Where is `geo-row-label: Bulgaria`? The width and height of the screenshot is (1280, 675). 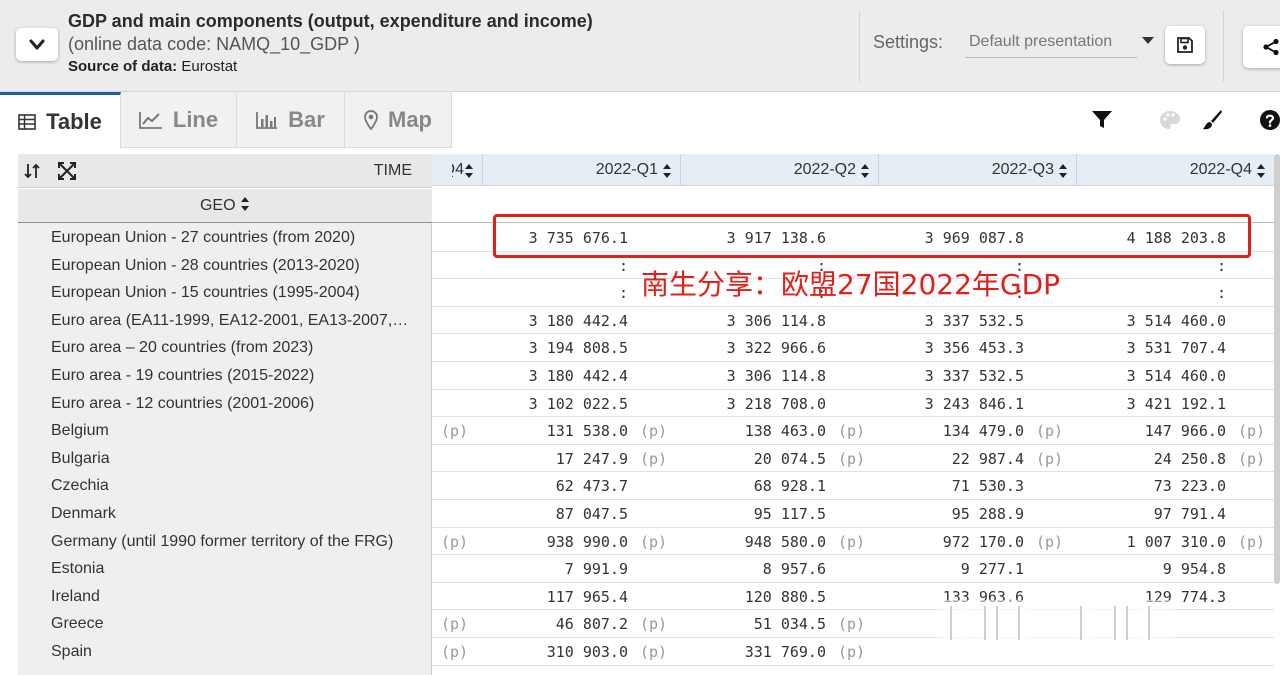
geo-row-label: Bulgaria is located at coordinates (231, 458).